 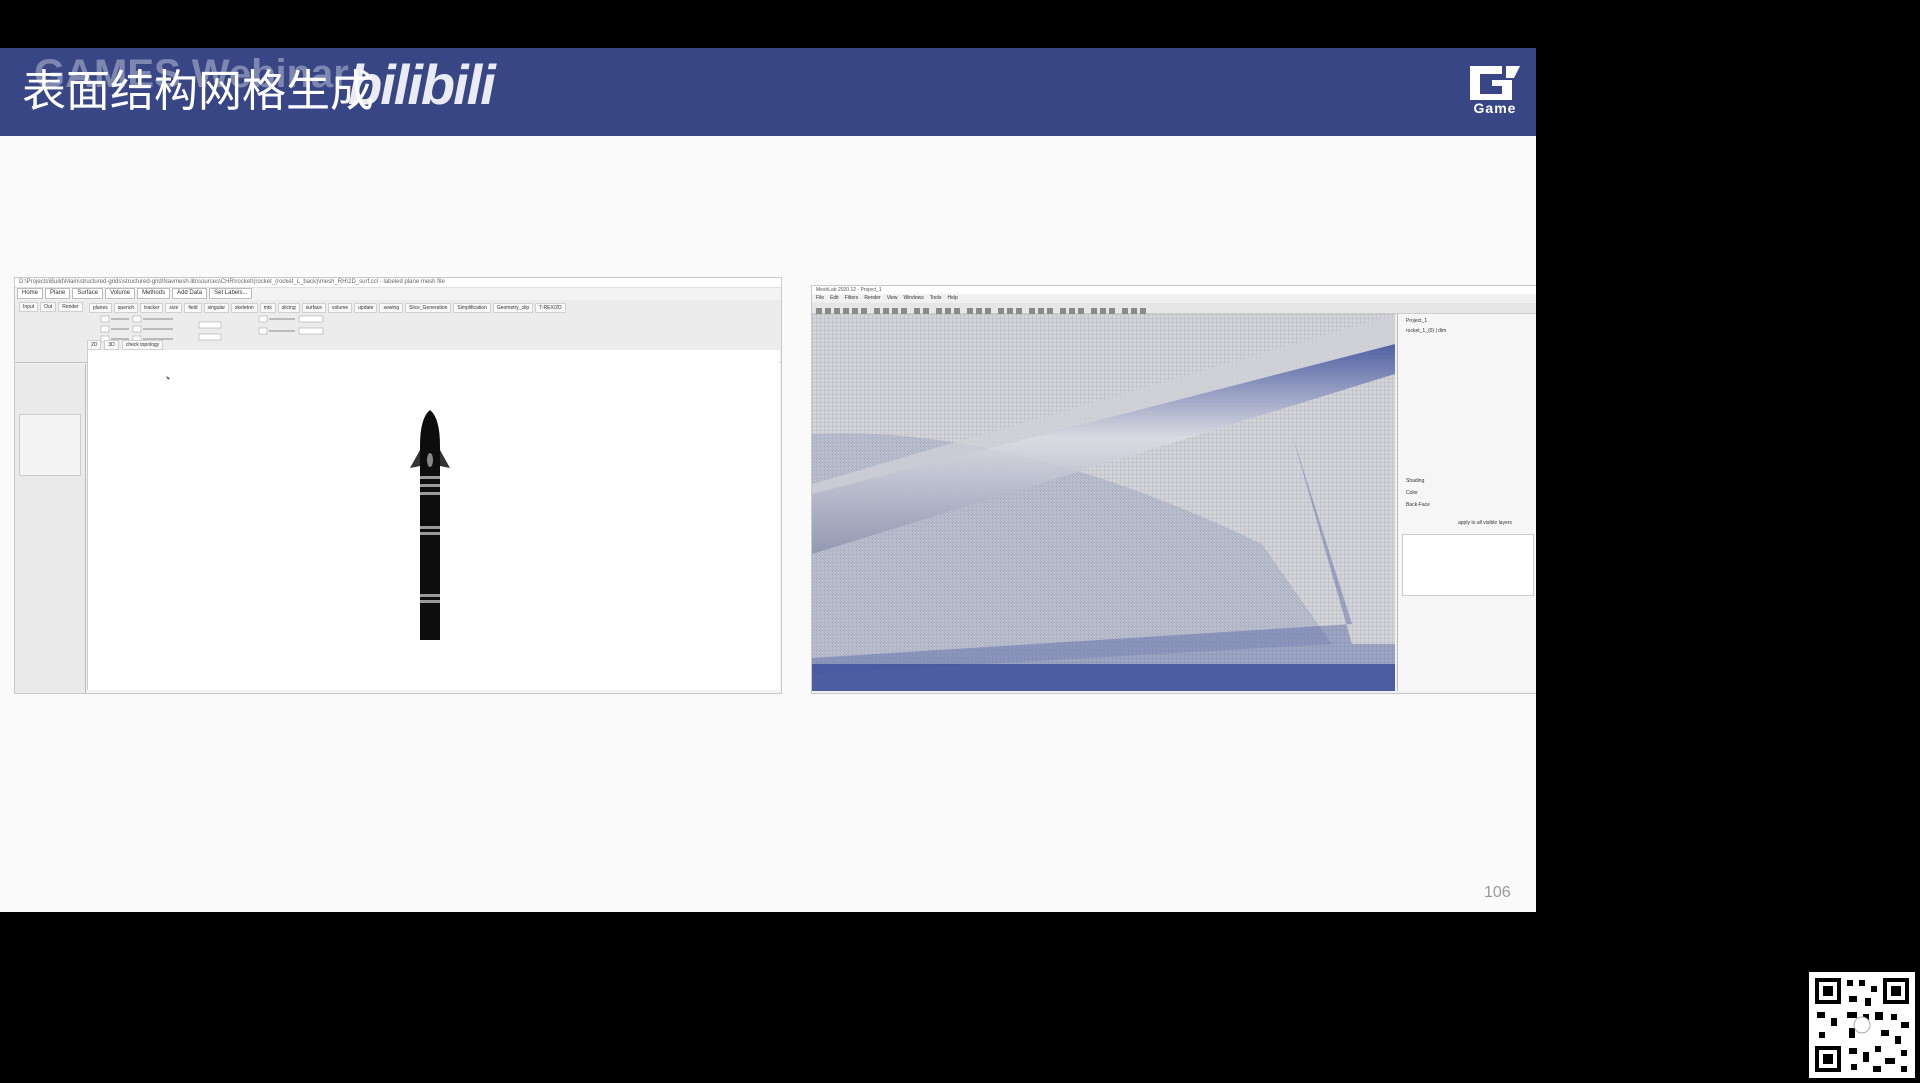 What do you see at coordinates (198, 91) in the screenshot?
I see `slide-title: 表面结构网格生成` at bounding box center [198, 91].